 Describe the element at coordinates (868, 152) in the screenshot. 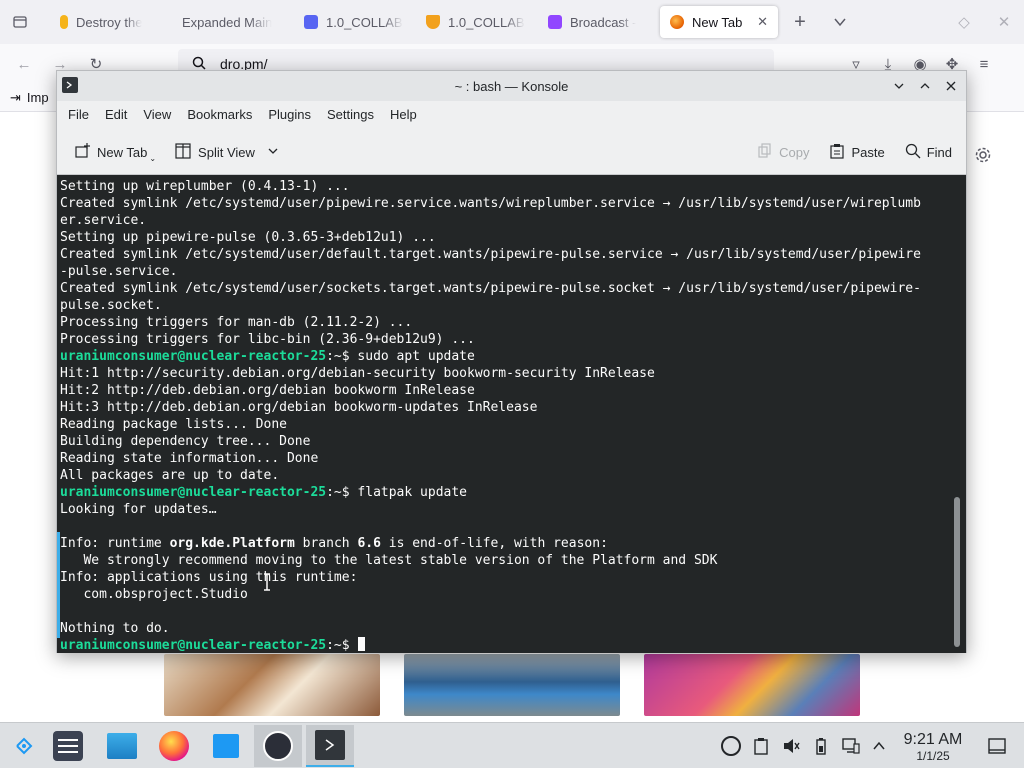

I see `paste-label: Paste` at that location.